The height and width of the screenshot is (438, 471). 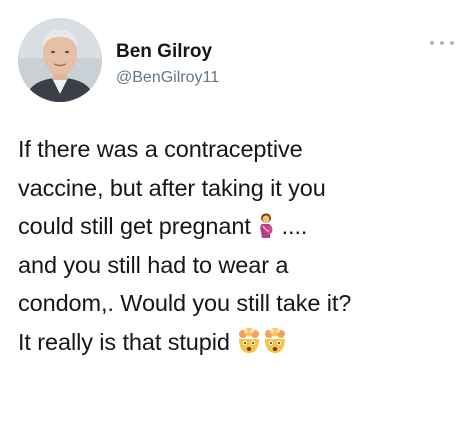 I want to click on tweet-line: and you still had to wear a, so click(x=153, y=264).